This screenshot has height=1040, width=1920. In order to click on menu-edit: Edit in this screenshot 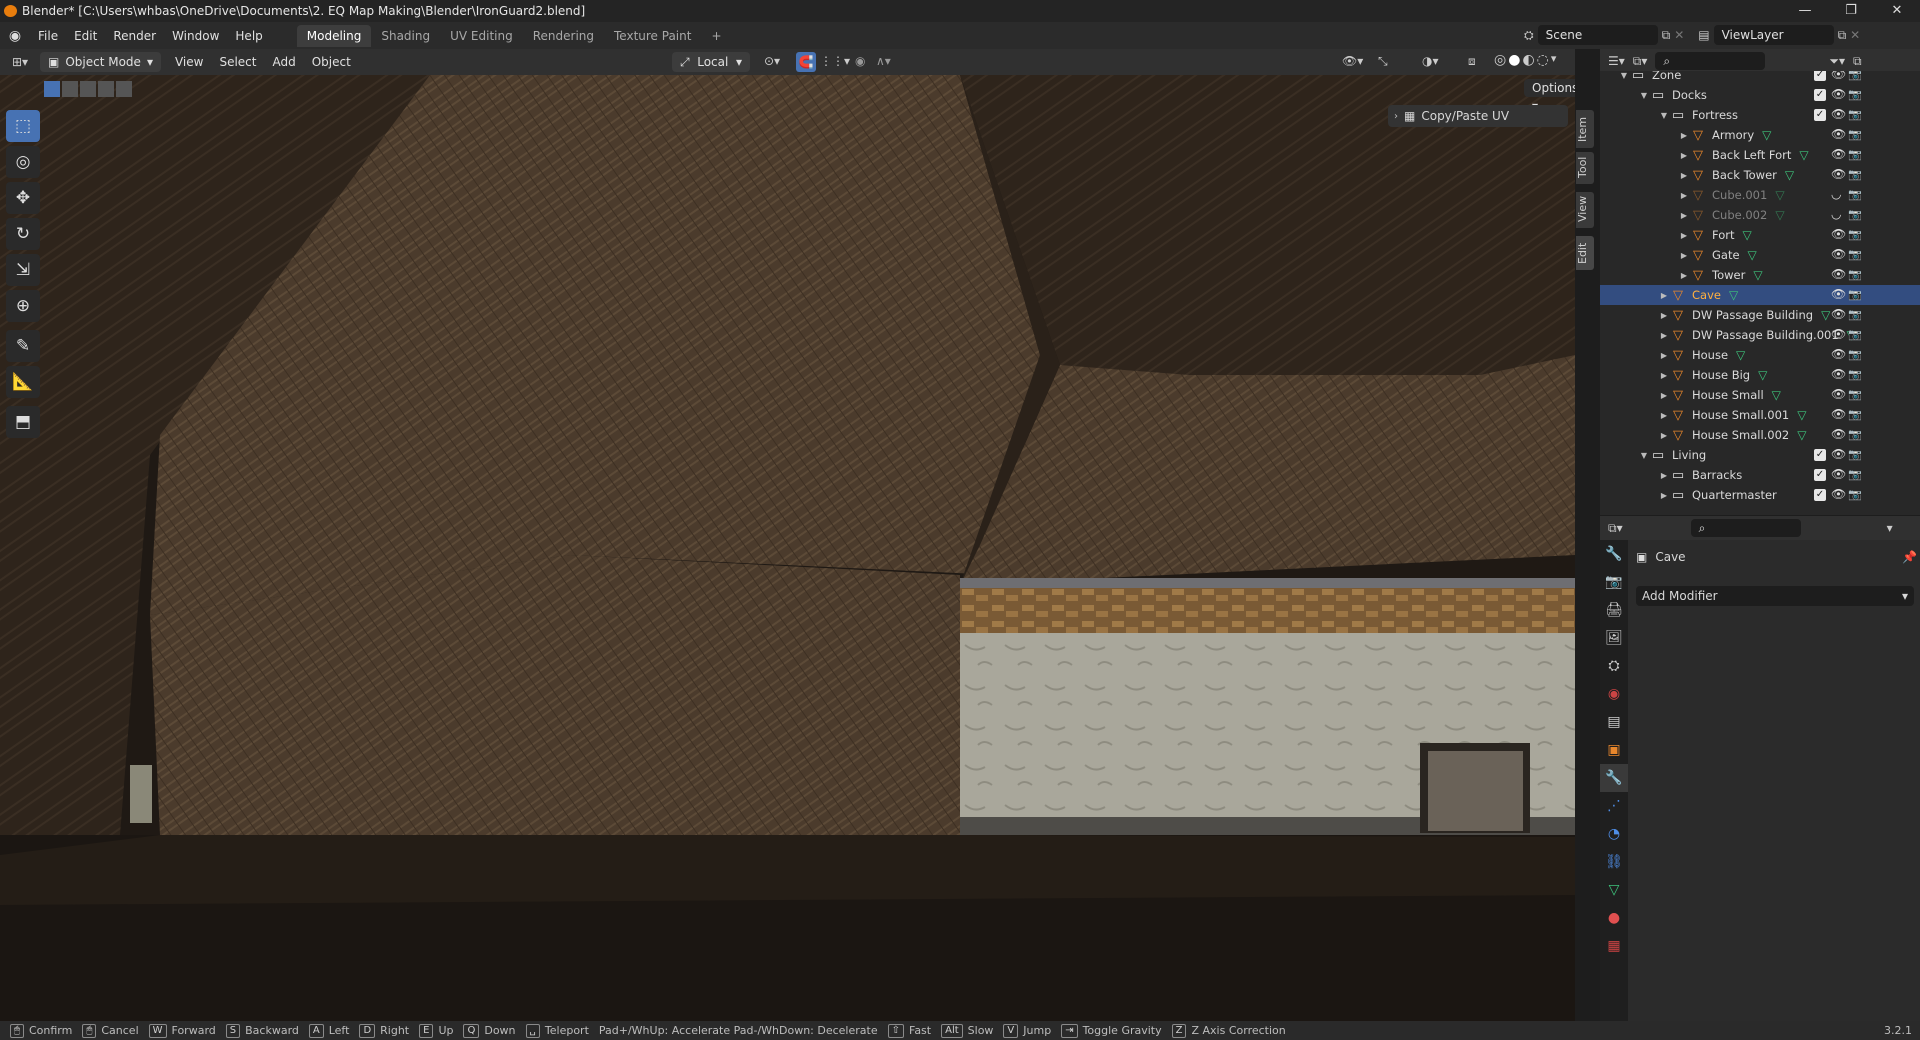, I will do `click(85, 36)`.